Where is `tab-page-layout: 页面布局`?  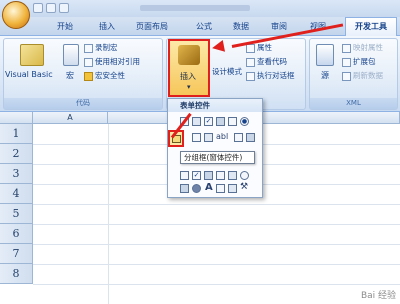
tab-page-layout: 页面布局 is located at coordinates (152, 26).